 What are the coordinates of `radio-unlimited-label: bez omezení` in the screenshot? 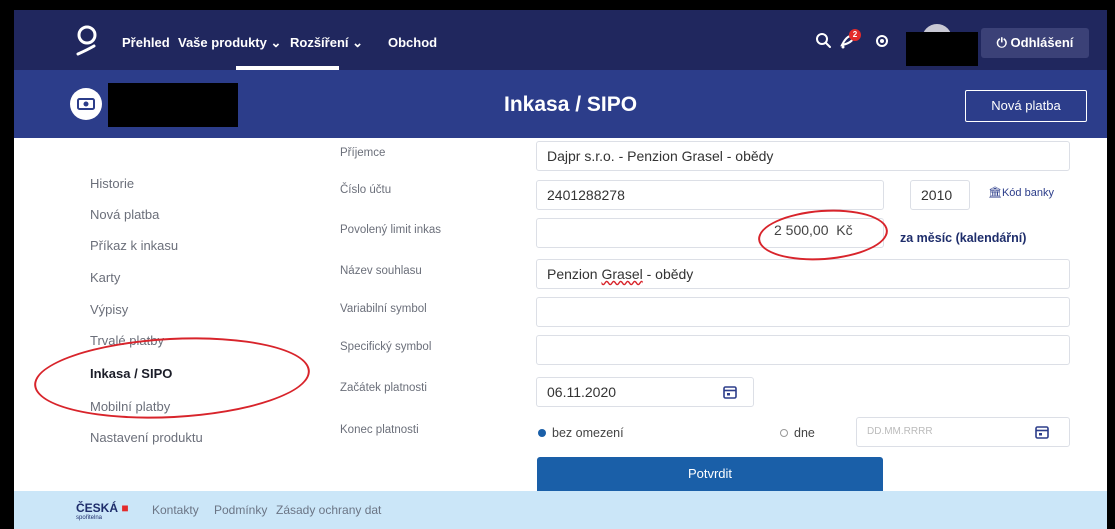 It's located at (588, 433).